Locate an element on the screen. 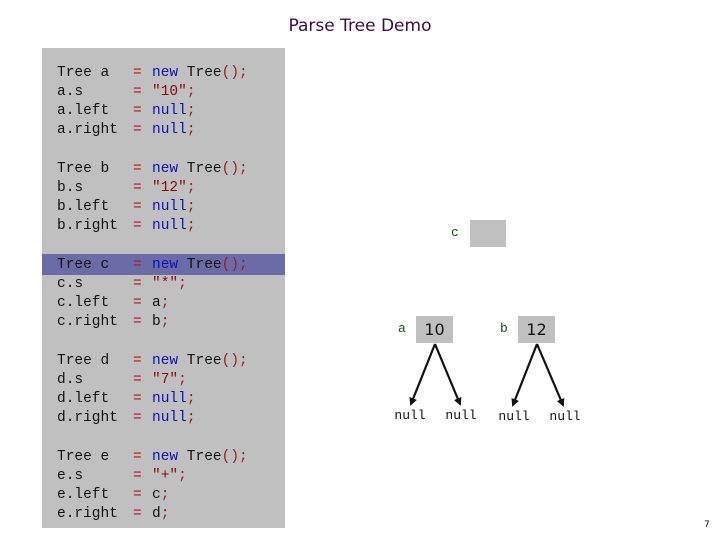 The height and width of the screenshot is (540, 720). code-line: a.left = null; is located at coordinates (126, 111).